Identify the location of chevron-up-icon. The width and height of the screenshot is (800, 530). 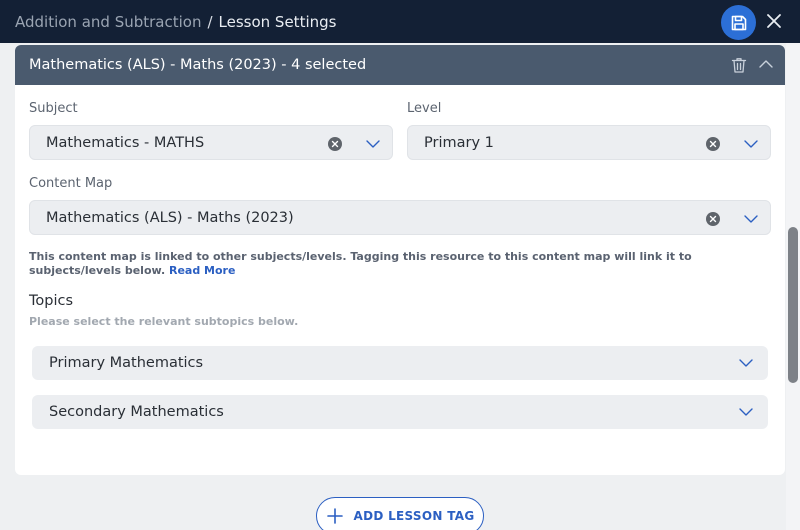
(766, 64).